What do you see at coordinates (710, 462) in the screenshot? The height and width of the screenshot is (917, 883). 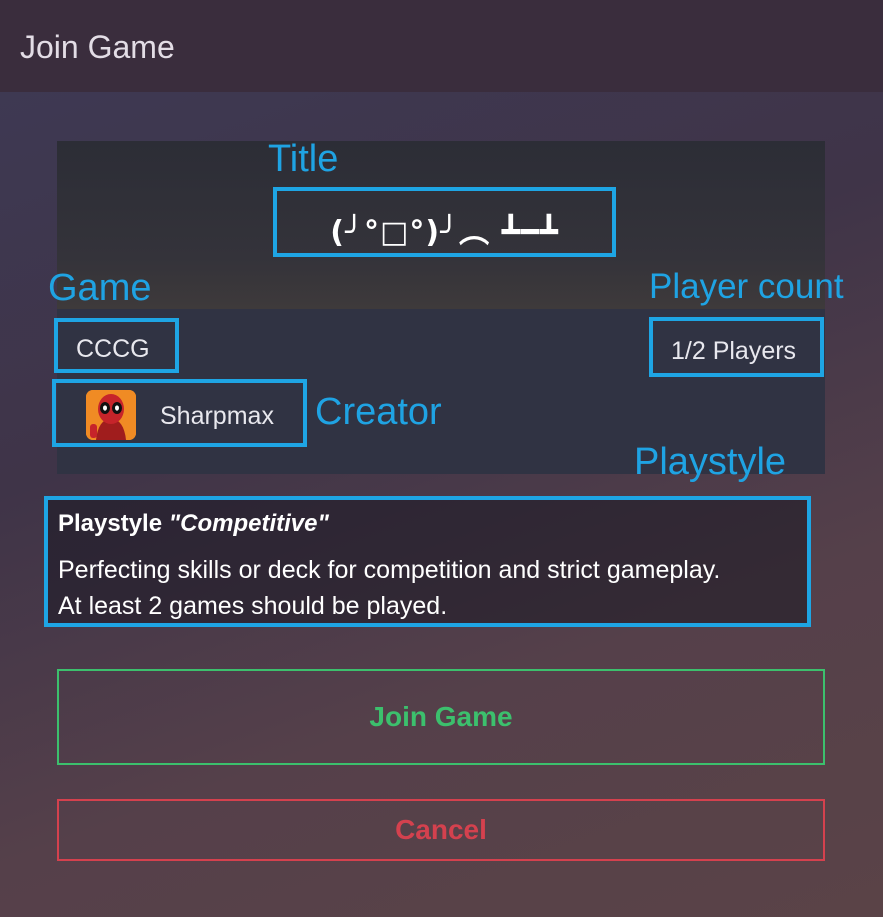 I see `annotation-playstyle-label: Playstyle` at bounding box center [710, 462].